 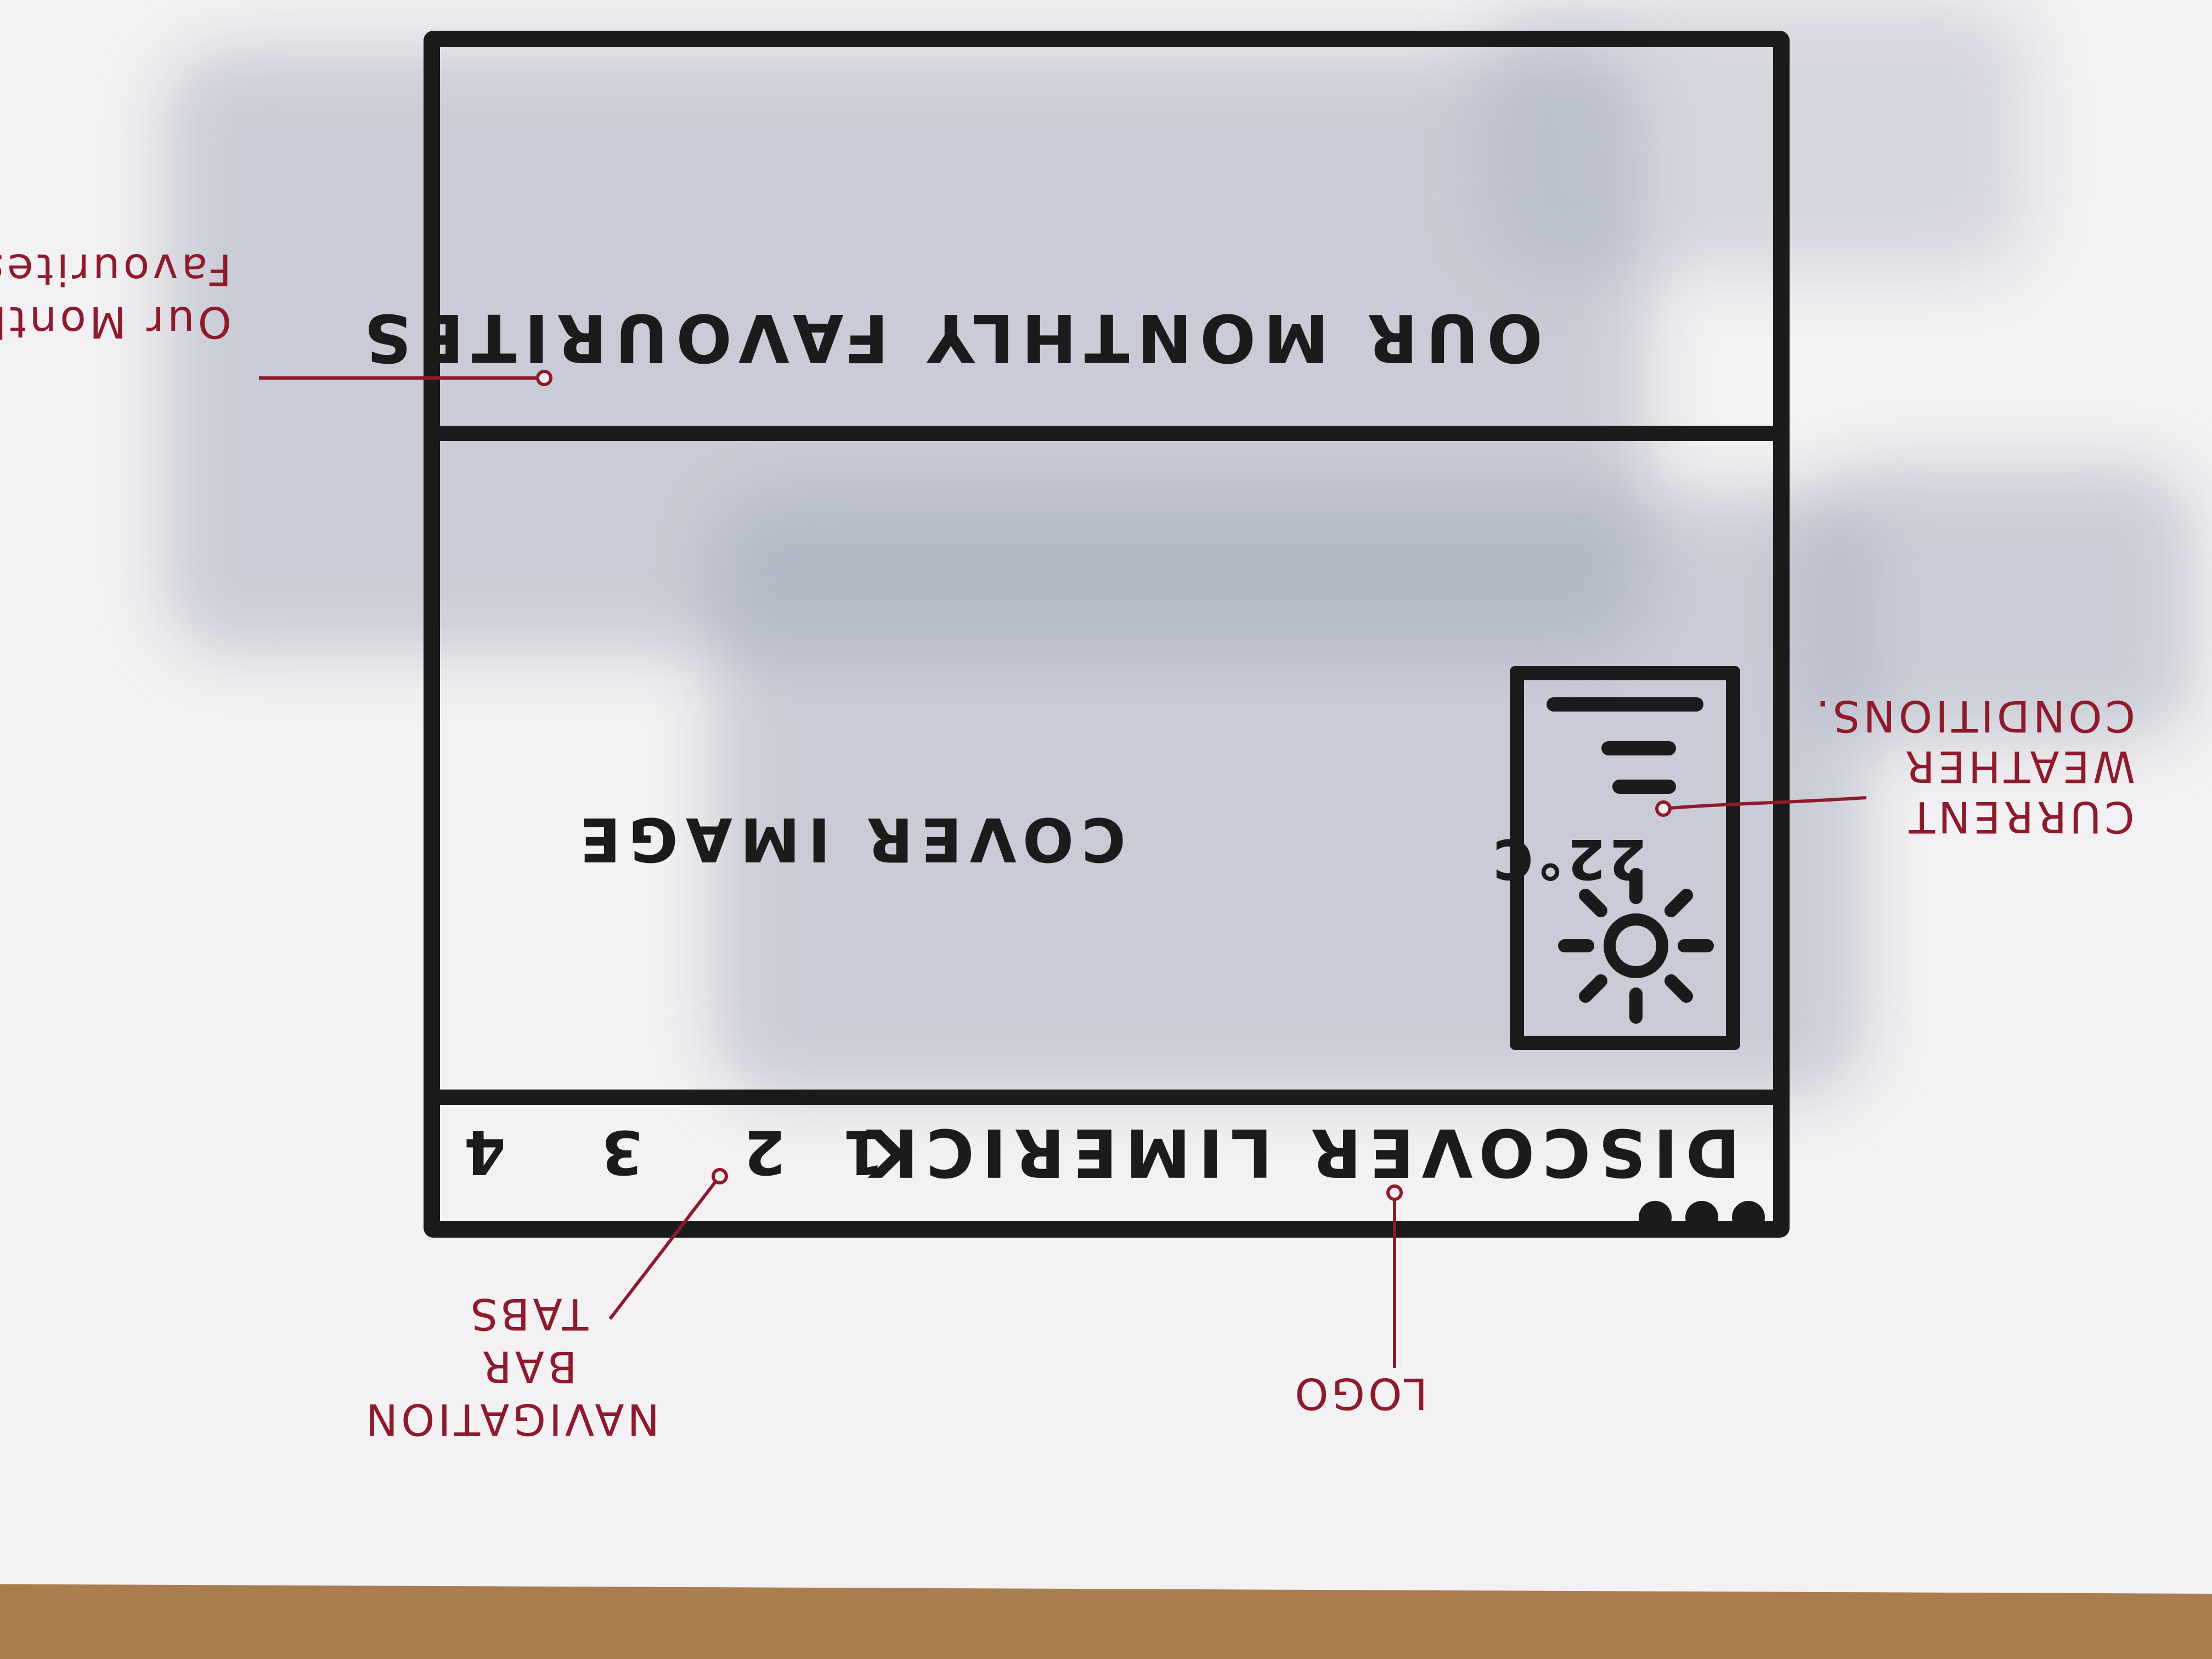 What do you see at coordinates (510, 1418) in the screenshot?
I see `annotation-line: NAVIGATION` at bounding box center [510, 1418].